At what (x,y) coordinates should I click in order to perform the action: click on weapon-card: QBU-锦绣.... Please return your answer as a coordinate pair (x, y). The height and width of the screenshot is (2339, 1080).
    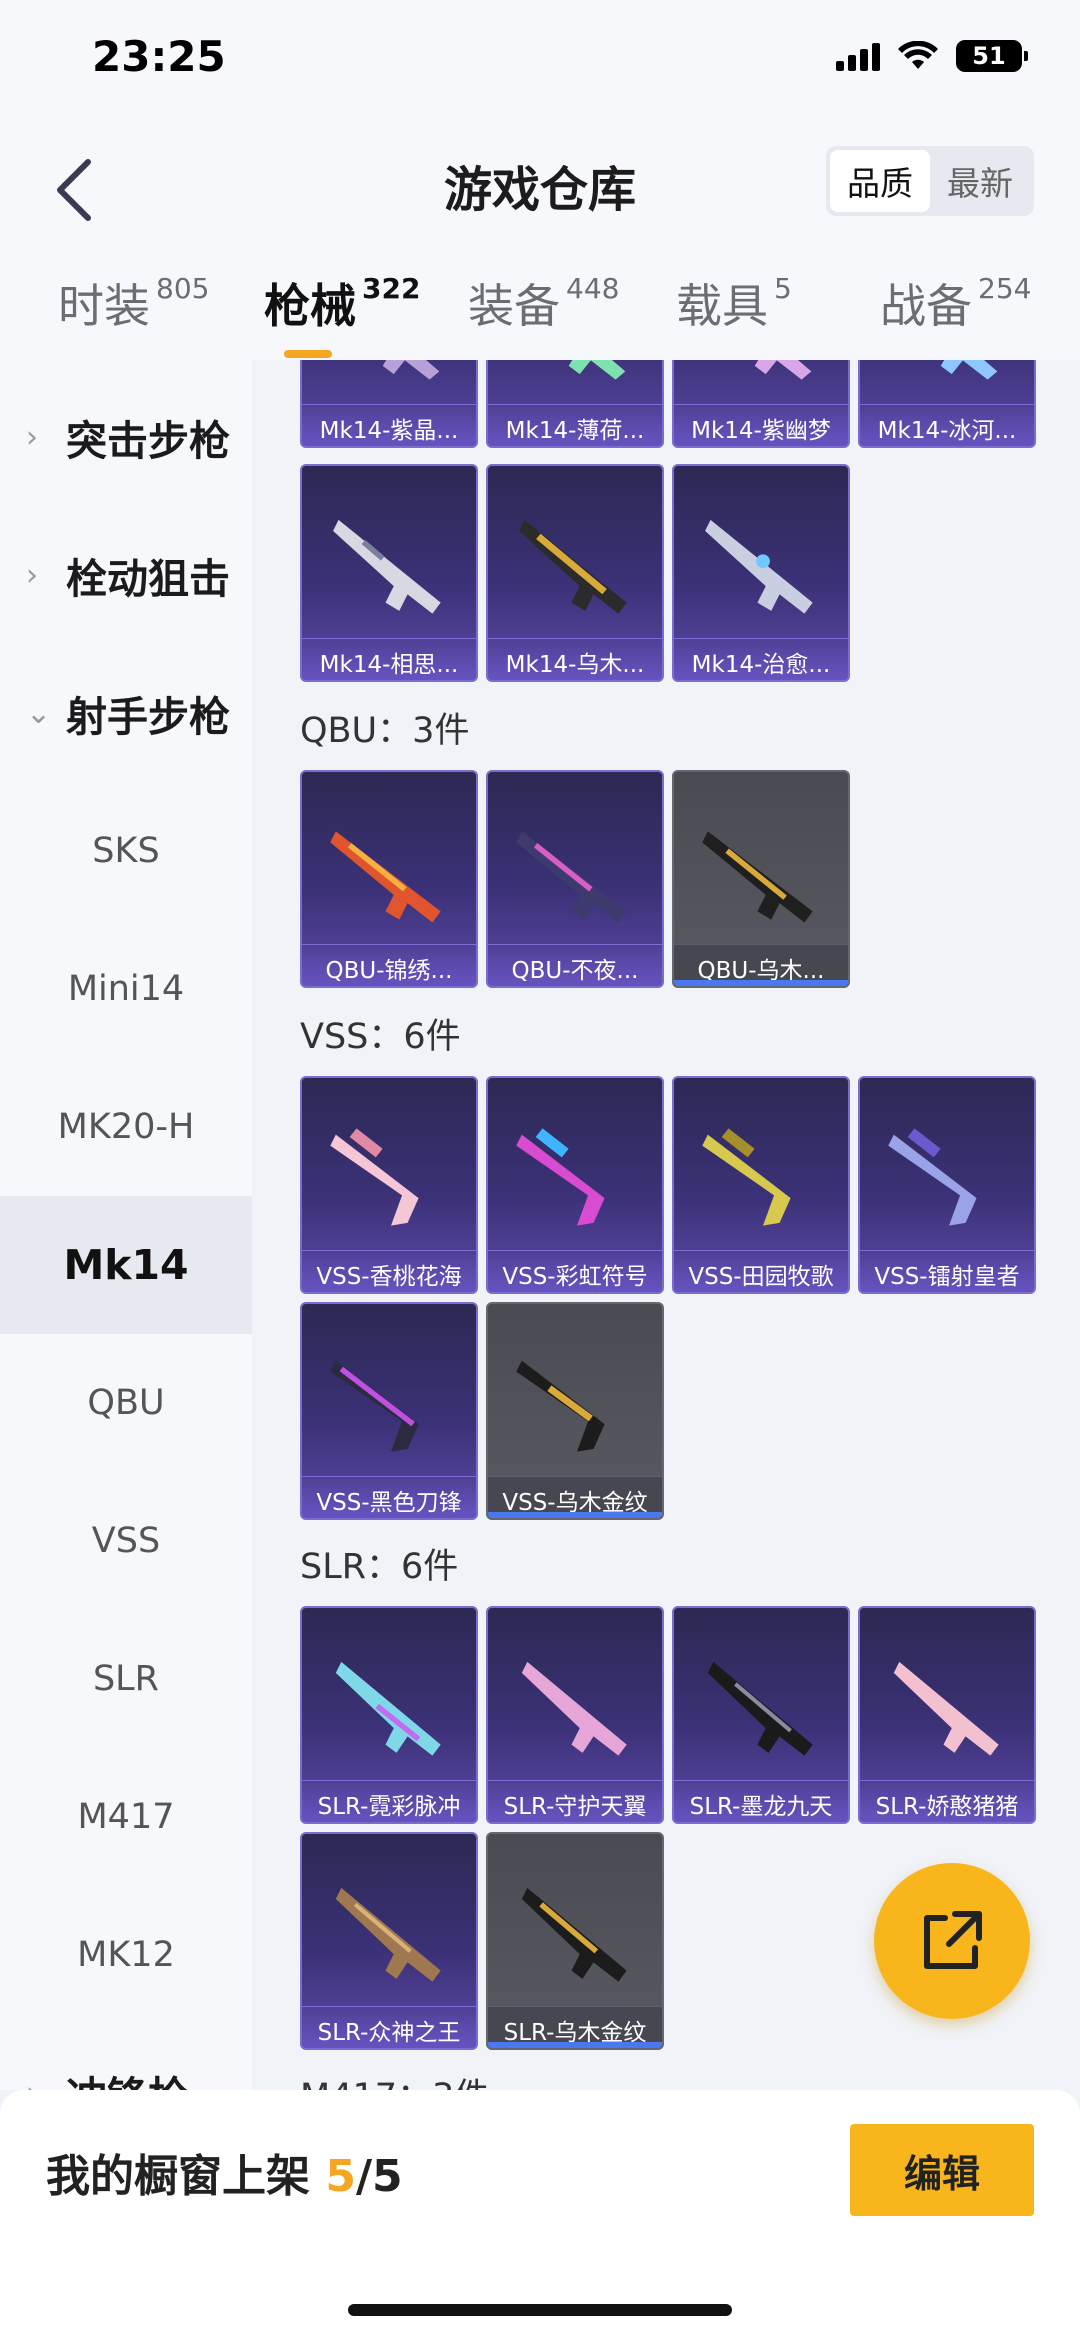
    Looking at the image, I should click on (389, 879).